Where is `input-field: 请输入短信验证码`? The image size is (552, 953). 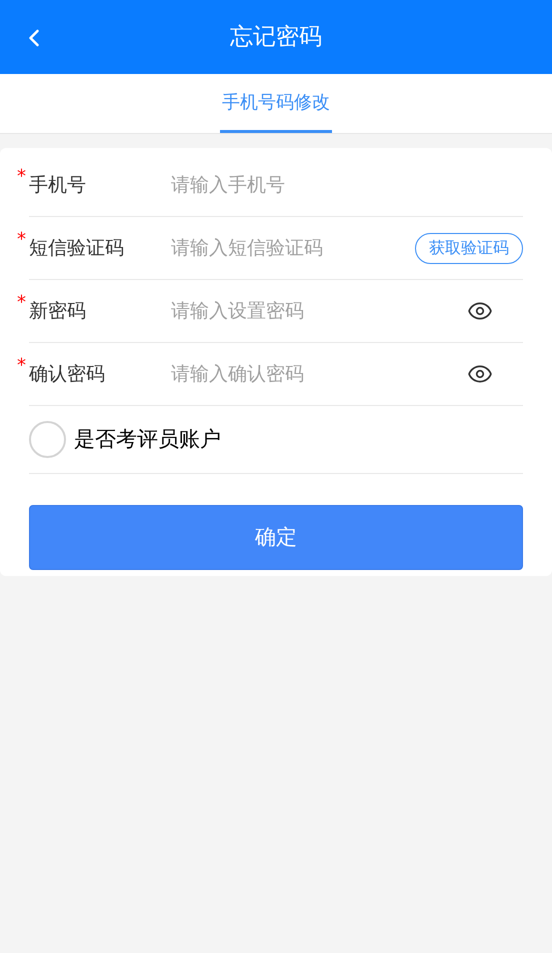
input-field: 请输入短信验证码 is located at coordinates (293, 248).